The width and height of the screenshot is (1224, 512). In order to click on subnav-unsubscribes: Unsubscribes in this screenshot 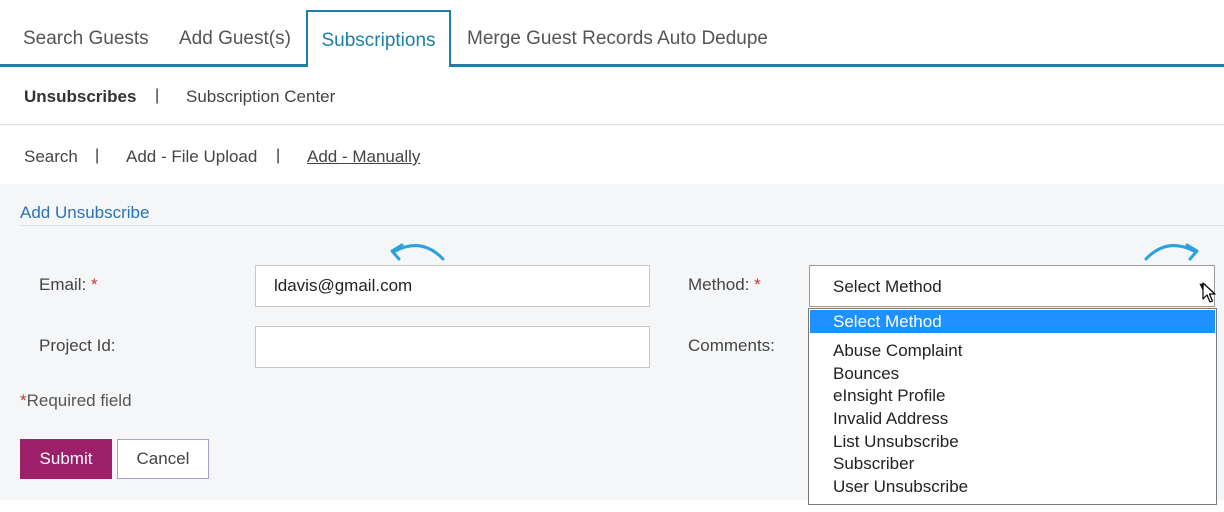, I will do `click(80, 97)`.